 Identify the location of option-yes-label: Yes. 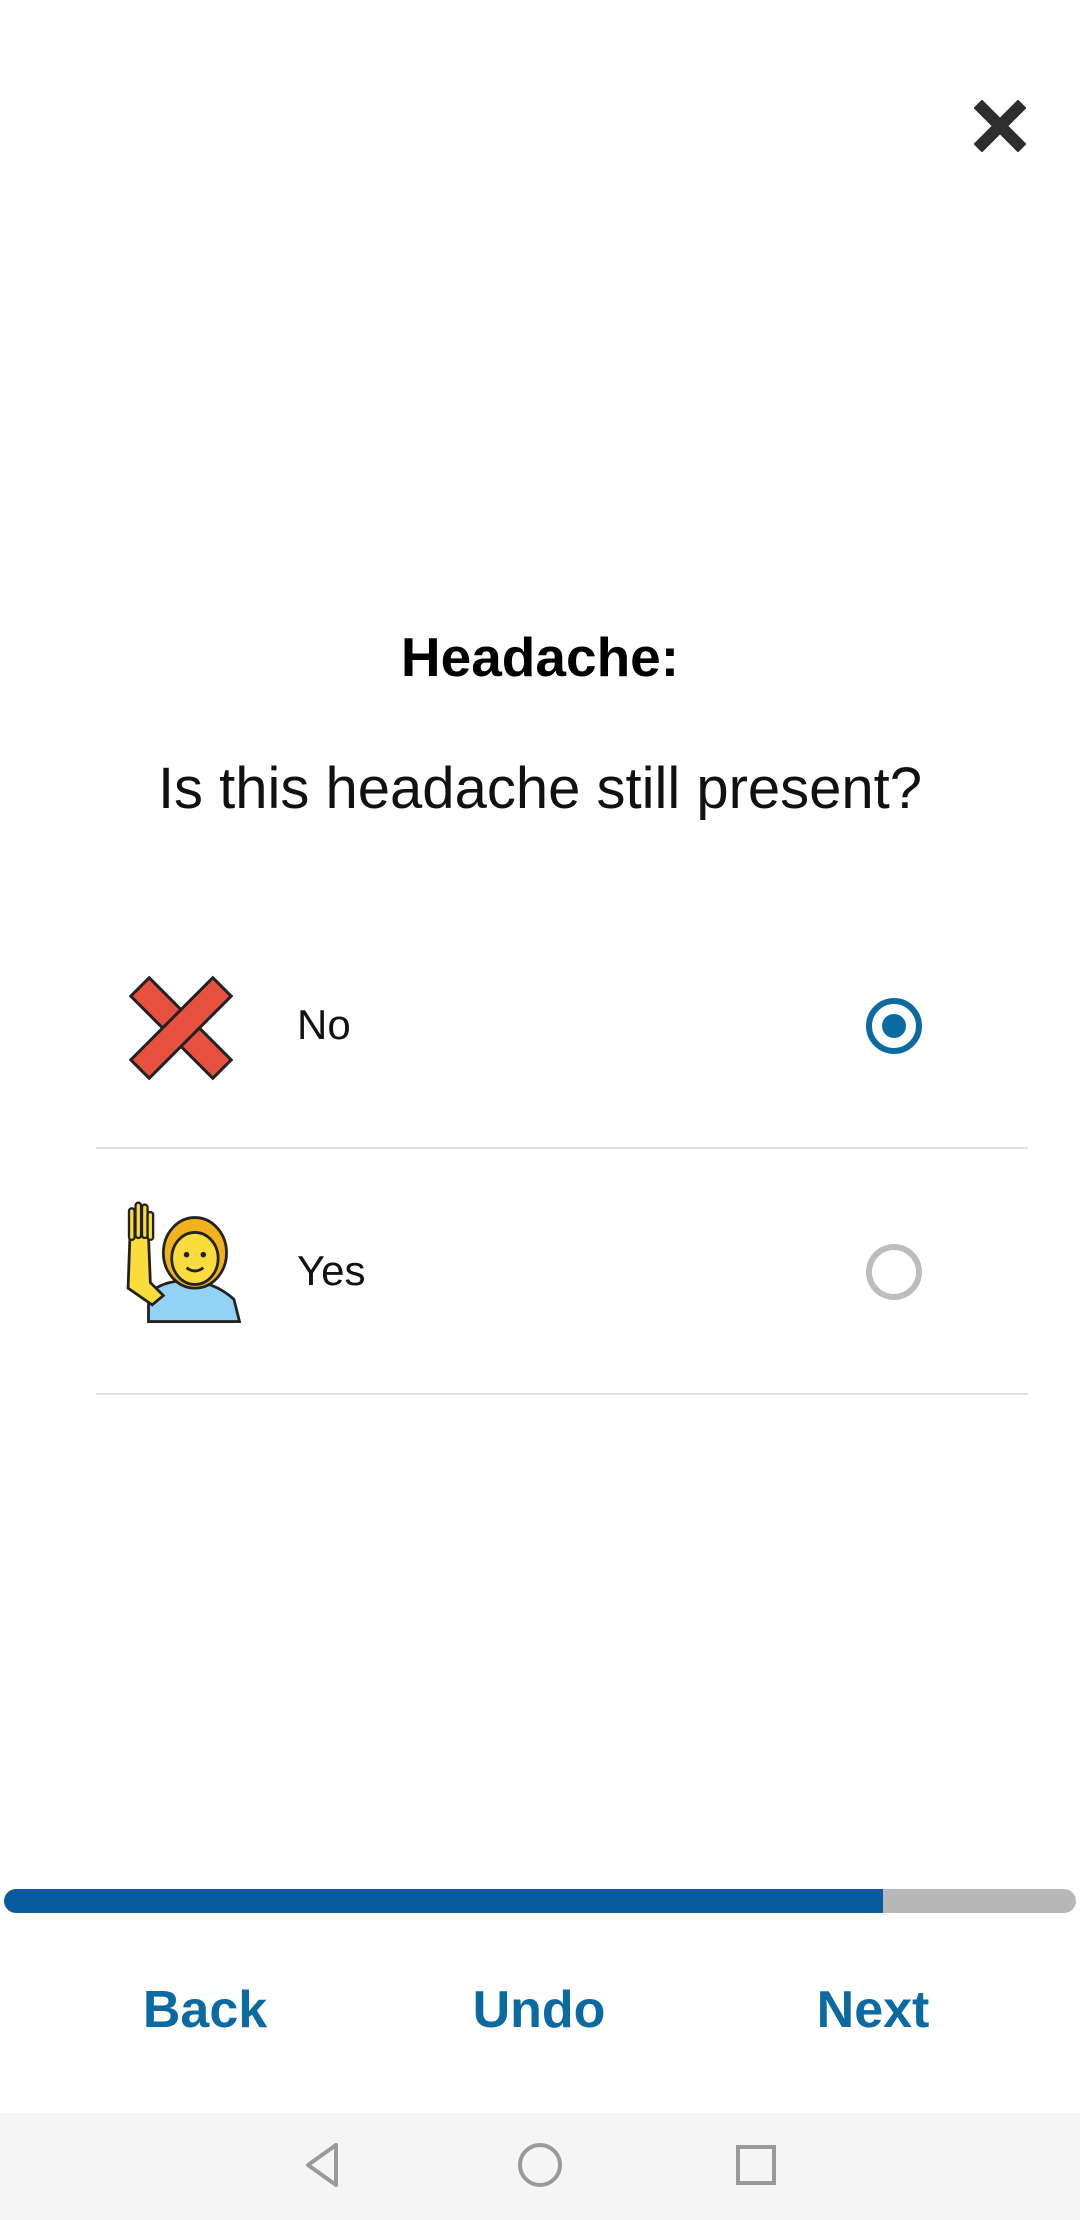
(331, 1270).